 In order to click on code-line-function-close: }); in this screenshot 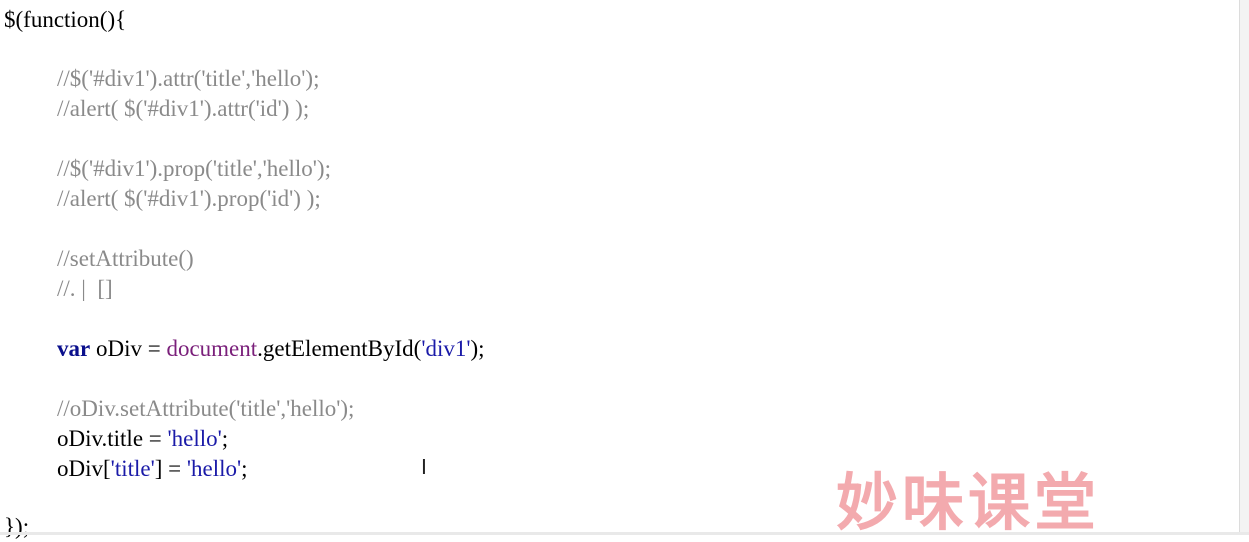, I will do `click(17, 526)`.